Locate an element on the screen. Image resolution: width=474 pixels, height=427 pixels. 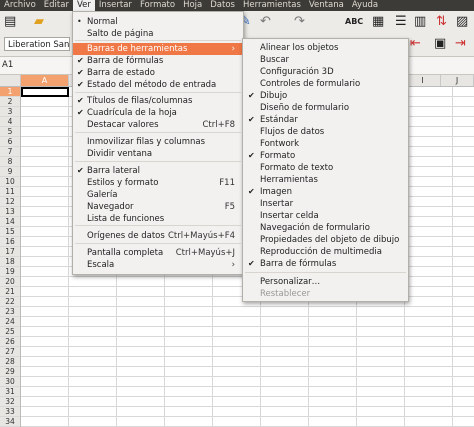
ver-menu-item-dividir-ventana: Dividir ventana is located at coordinates (158, 154).